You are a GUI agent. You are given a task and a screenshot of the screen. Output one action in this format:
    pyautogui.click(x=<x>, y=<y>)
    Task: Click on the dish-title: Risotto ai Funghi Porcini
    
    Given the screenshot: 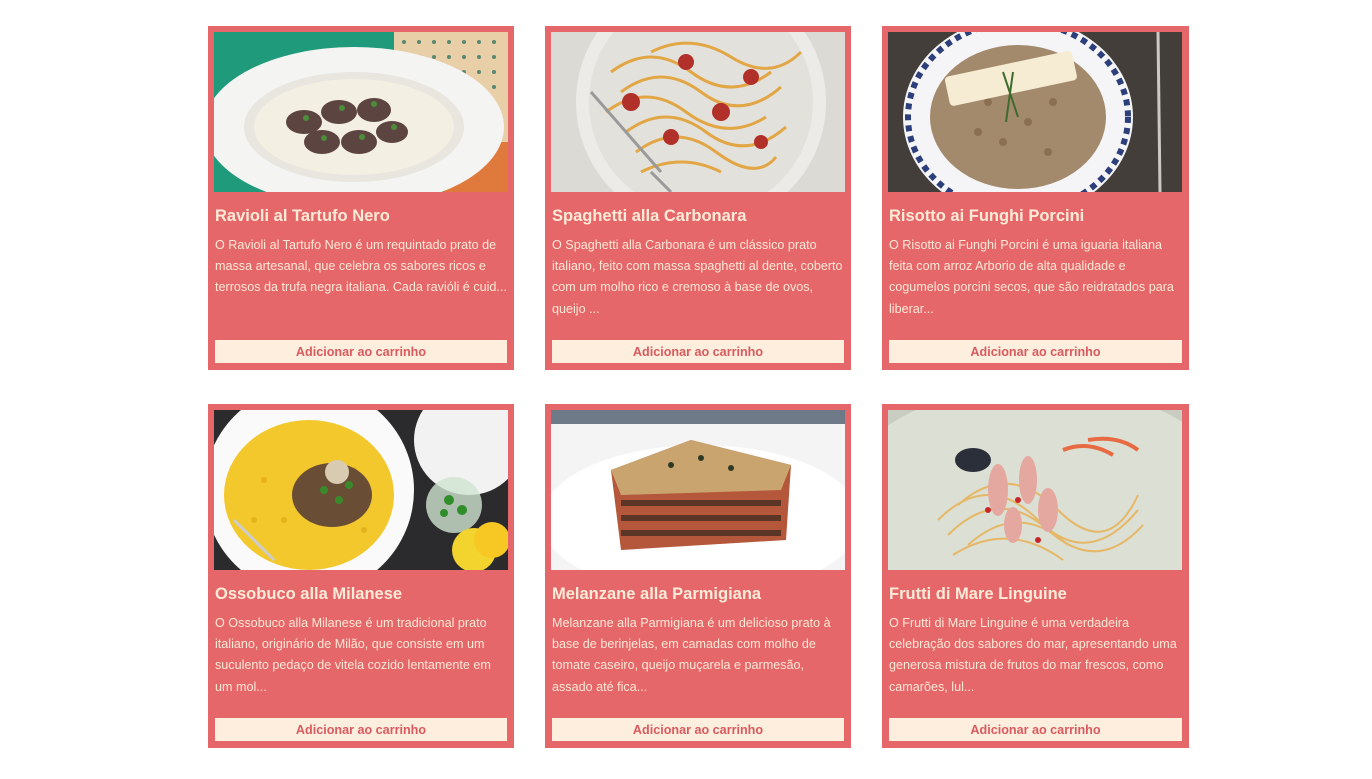 What is the action you would take?
    pyautogui.click(x=987, y=216)
    